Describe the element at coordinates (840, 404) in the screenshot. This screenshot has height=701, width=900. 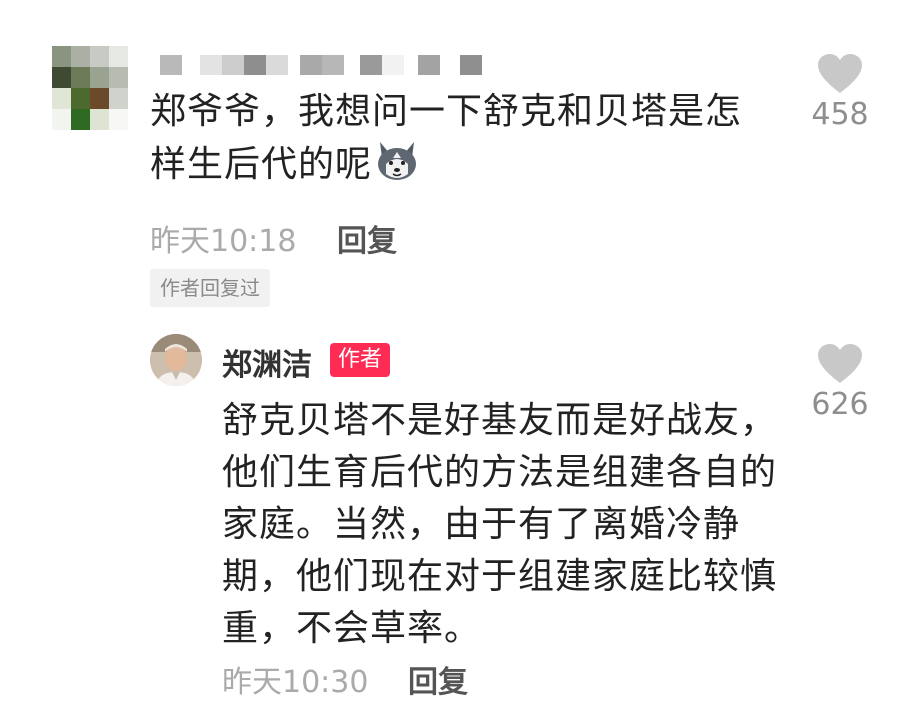
I see `reply-like-count: 626` at that location.